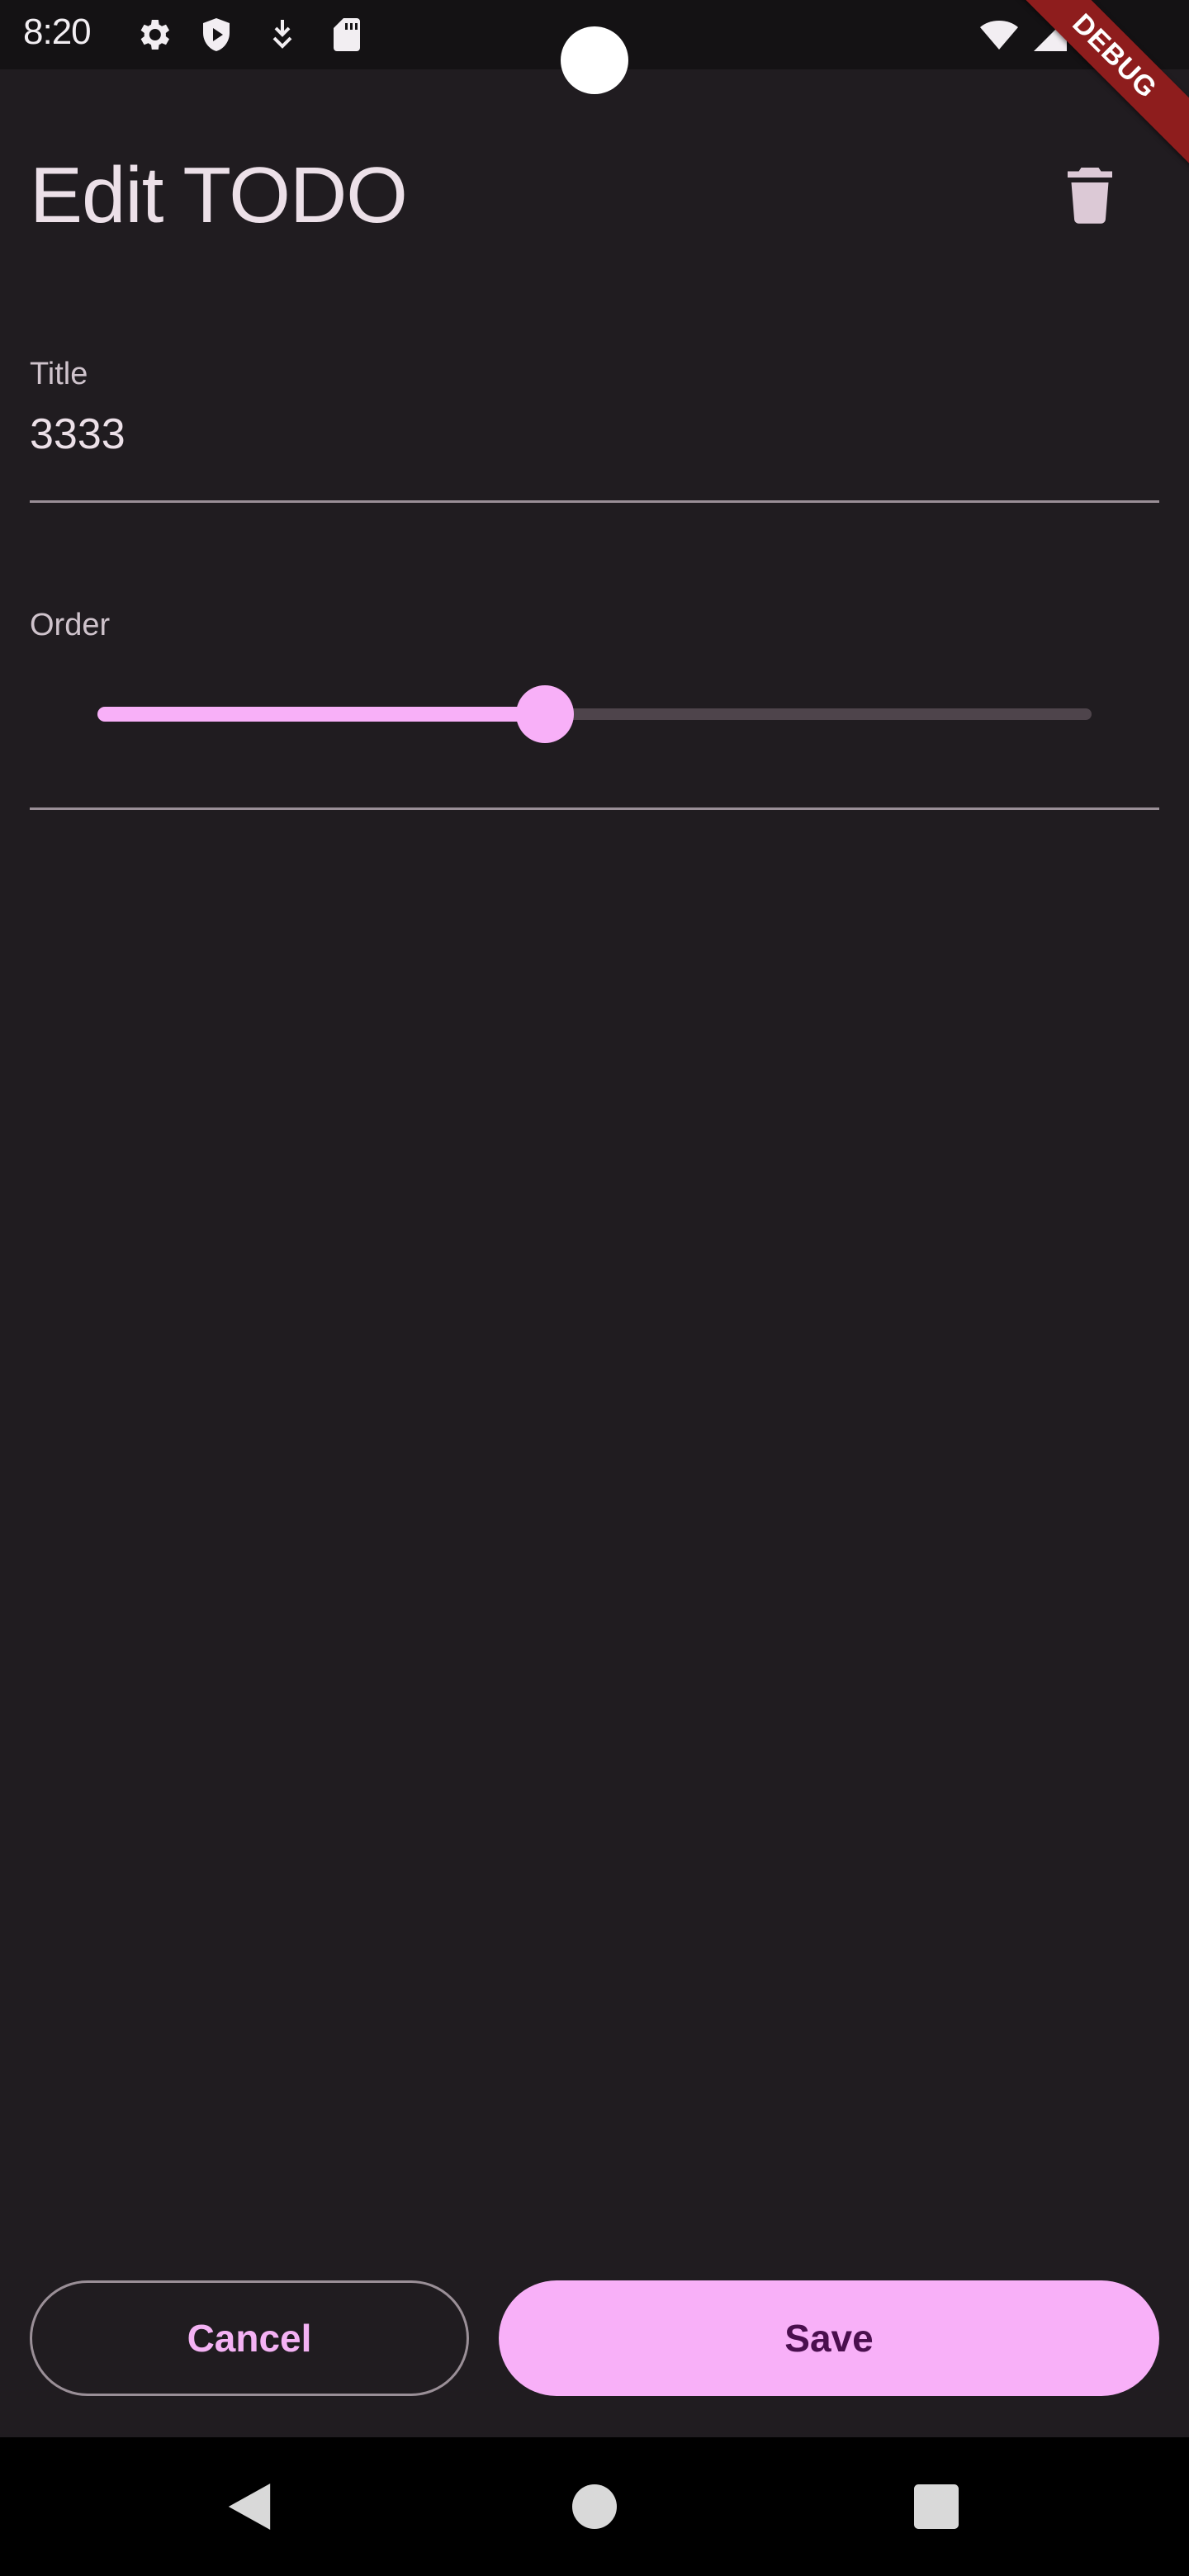 This screenshot has height=2576, width=1189. Describe the element at coordinates (70, 625) in the screenshot. I see `order-field-label: Order` at that location.